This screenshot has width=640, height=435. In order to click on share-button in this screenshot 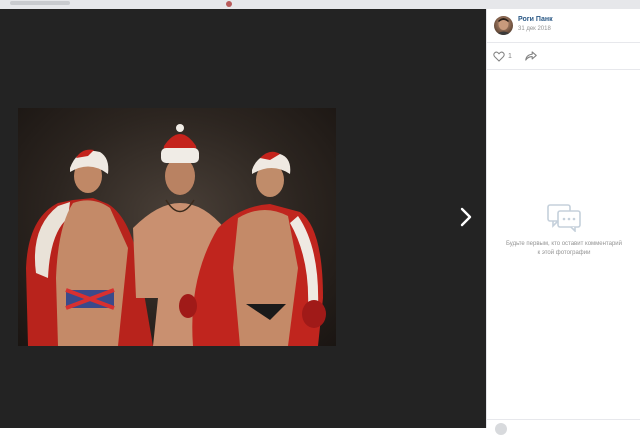, I will do `click(531, 56)`.